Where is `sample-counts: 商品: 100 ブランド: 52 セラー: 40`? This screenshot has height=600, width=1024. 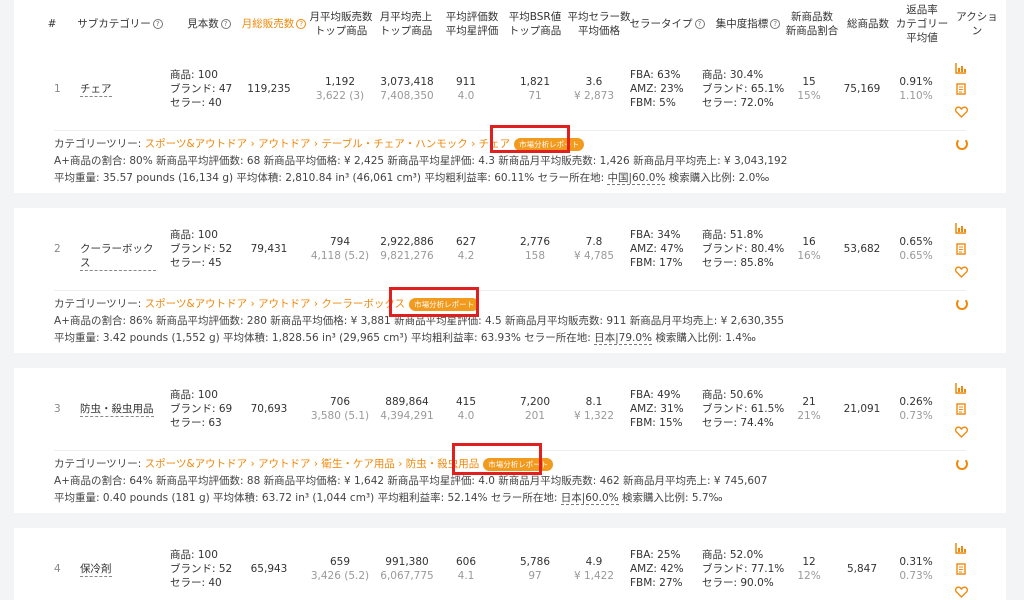
sample-counts: 商品: 100 ブランド: 52 セラー: 40 is located at coordinates (201, 569).